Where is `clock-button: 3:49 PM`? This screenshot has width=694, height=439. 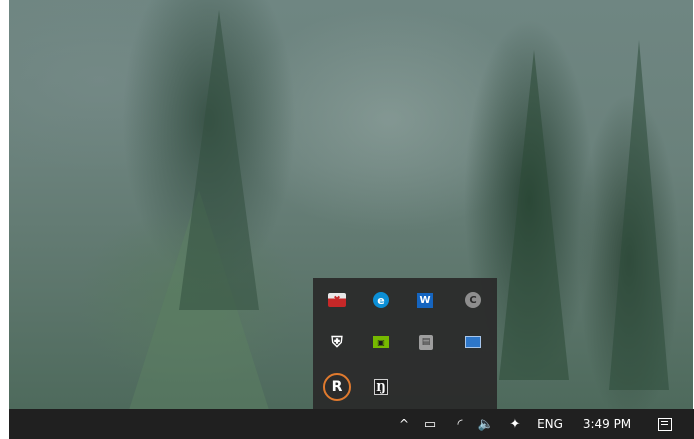 clock-button: 3:49 PM is located at coordinates (607, 424).